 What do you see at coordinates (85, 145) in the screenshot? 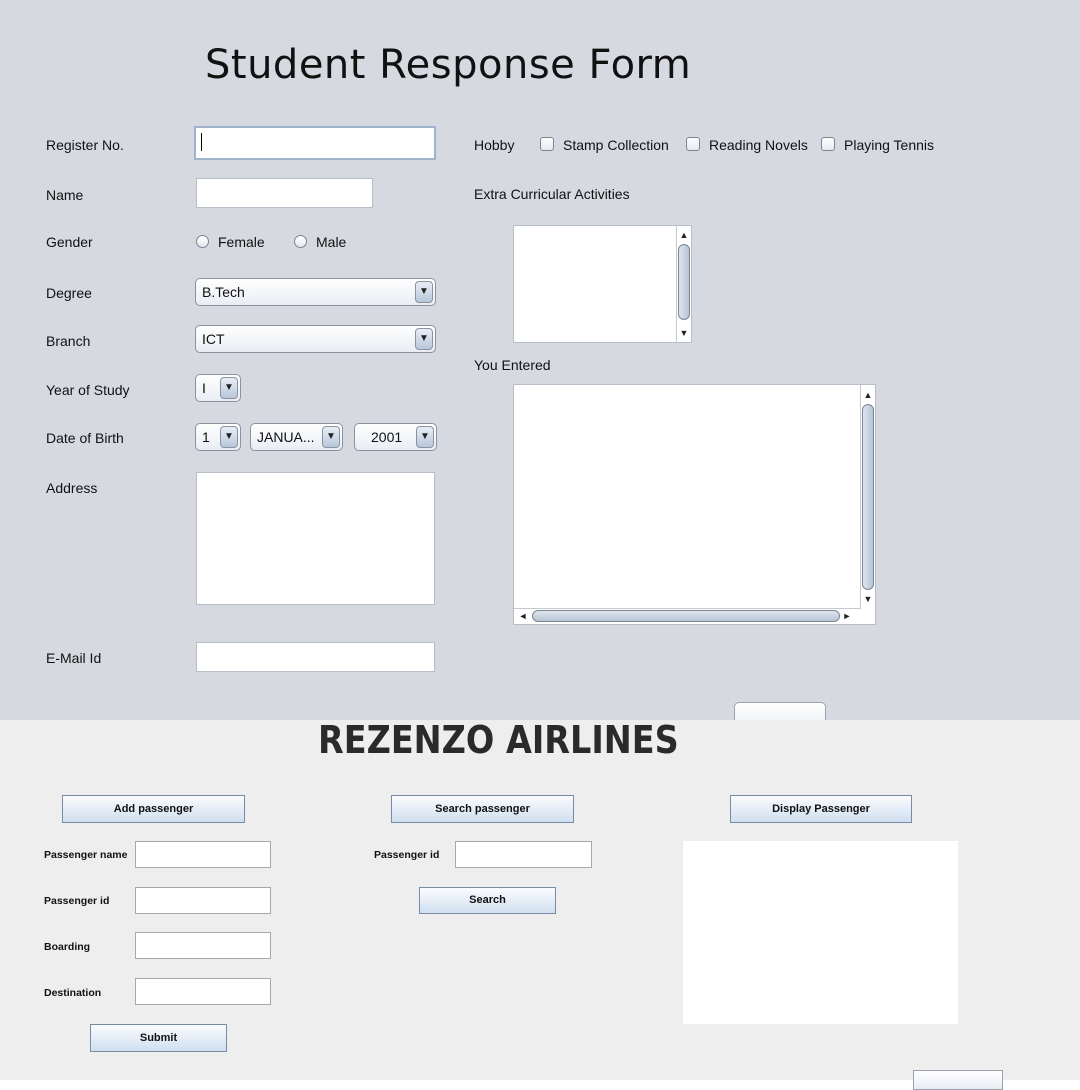
I see `register-no-label: Register No.` at bounding box center [85, 145].